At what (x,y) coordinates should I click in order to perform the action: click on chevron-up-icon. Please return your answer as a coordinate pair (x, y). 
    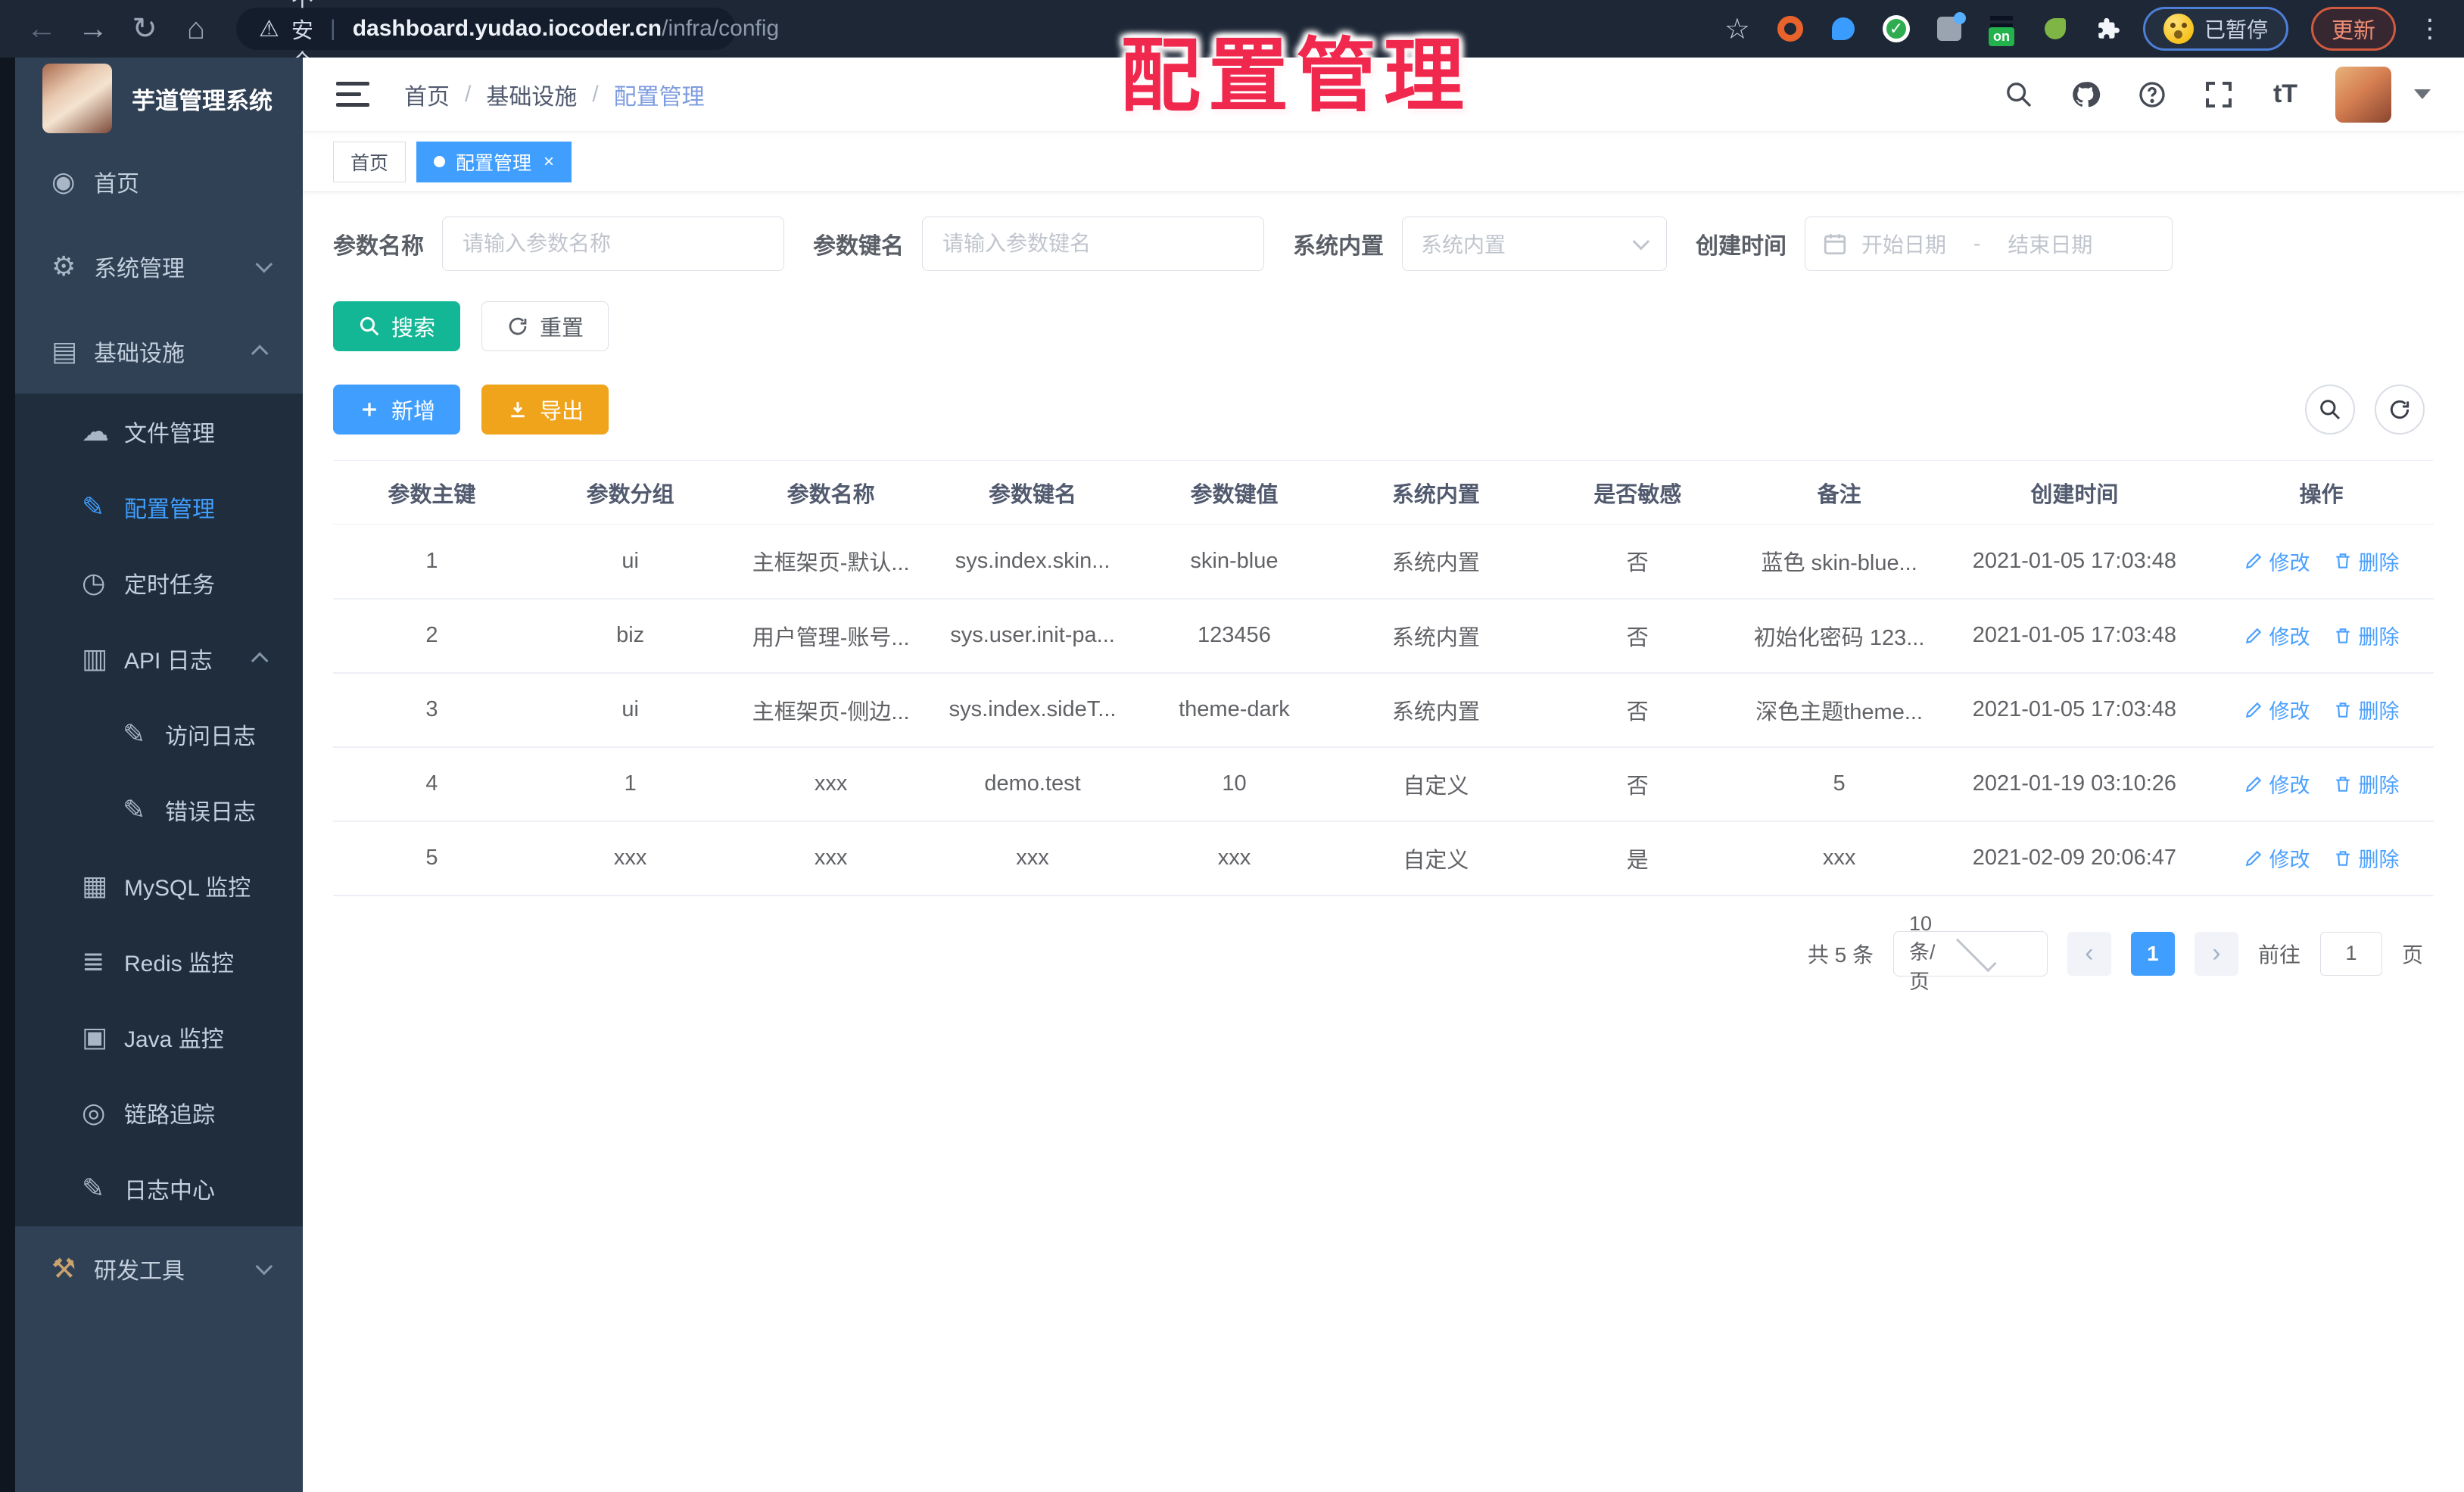
    Looking at the image, I should click on (260, 661).